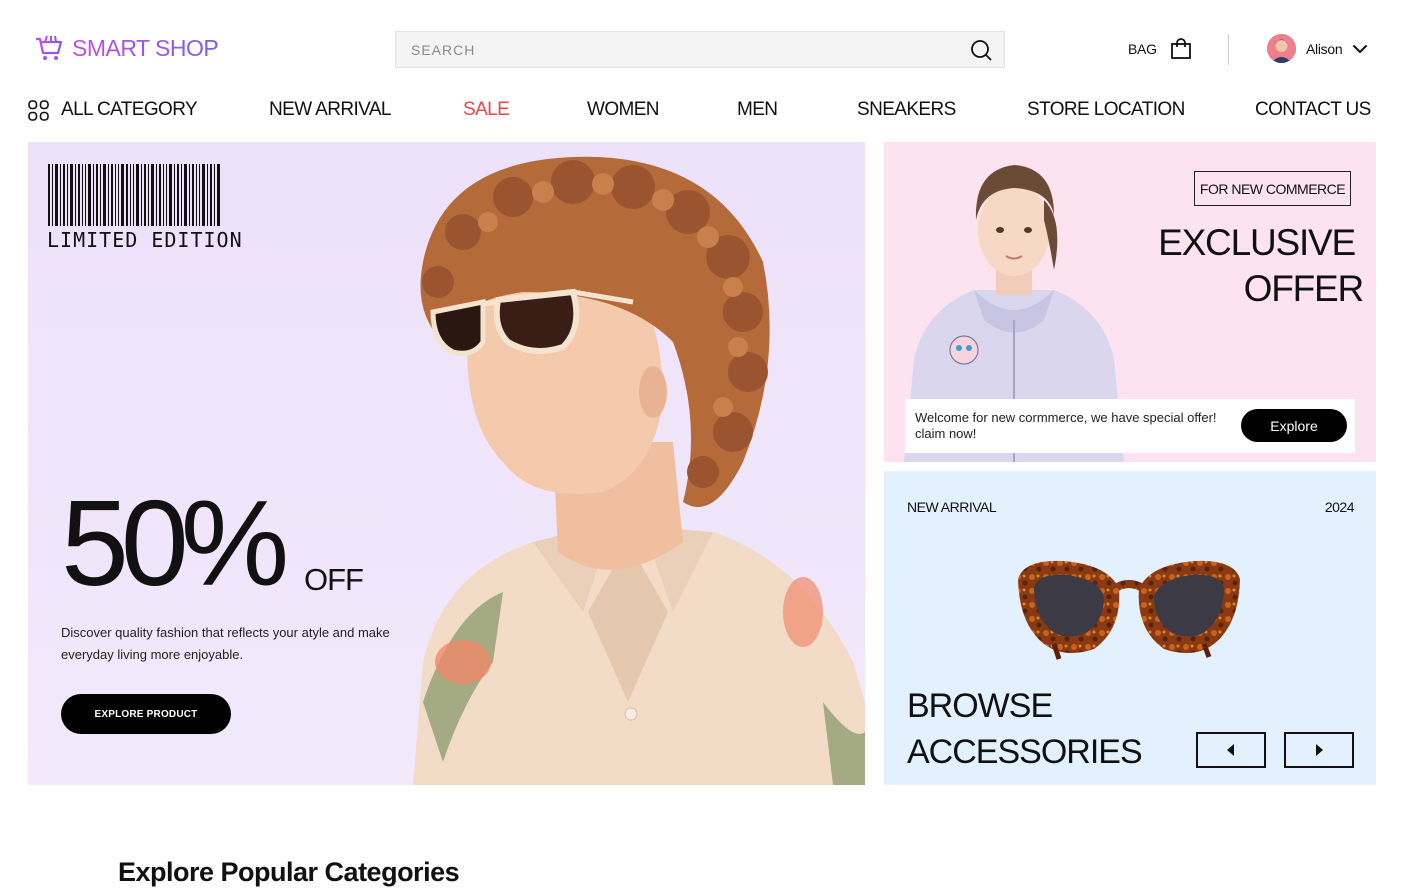  Describe the element at coordinates (677, 49) in the screenshot. I see `search-input` at that location.